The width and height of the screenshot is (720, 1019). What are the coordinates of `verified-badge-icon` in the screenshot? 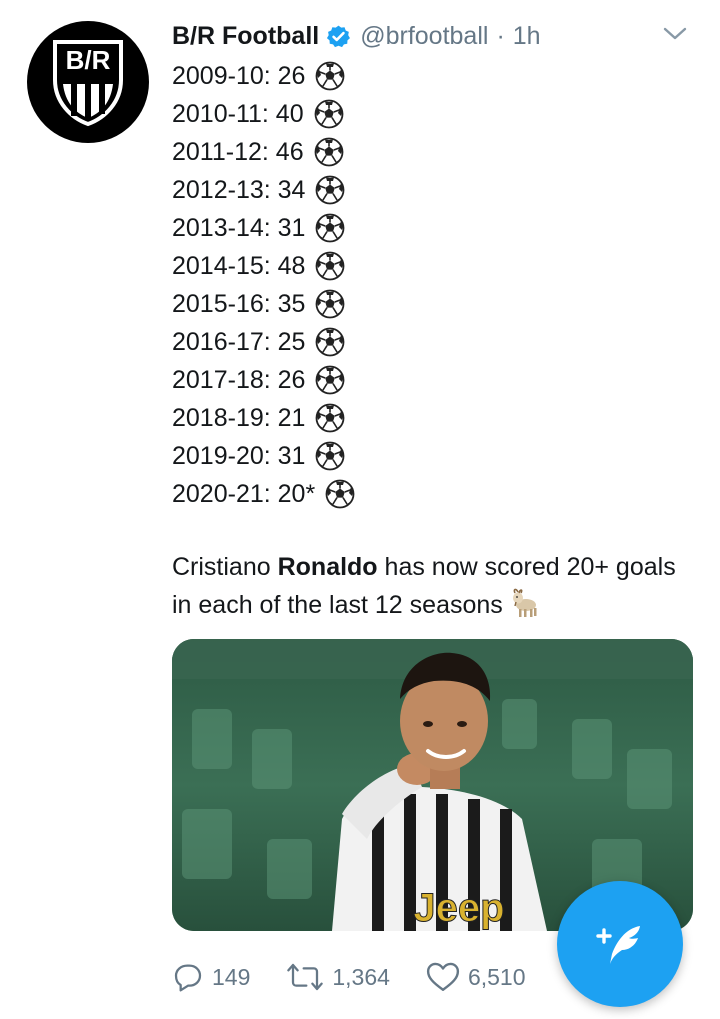 It's located at (338, 36).